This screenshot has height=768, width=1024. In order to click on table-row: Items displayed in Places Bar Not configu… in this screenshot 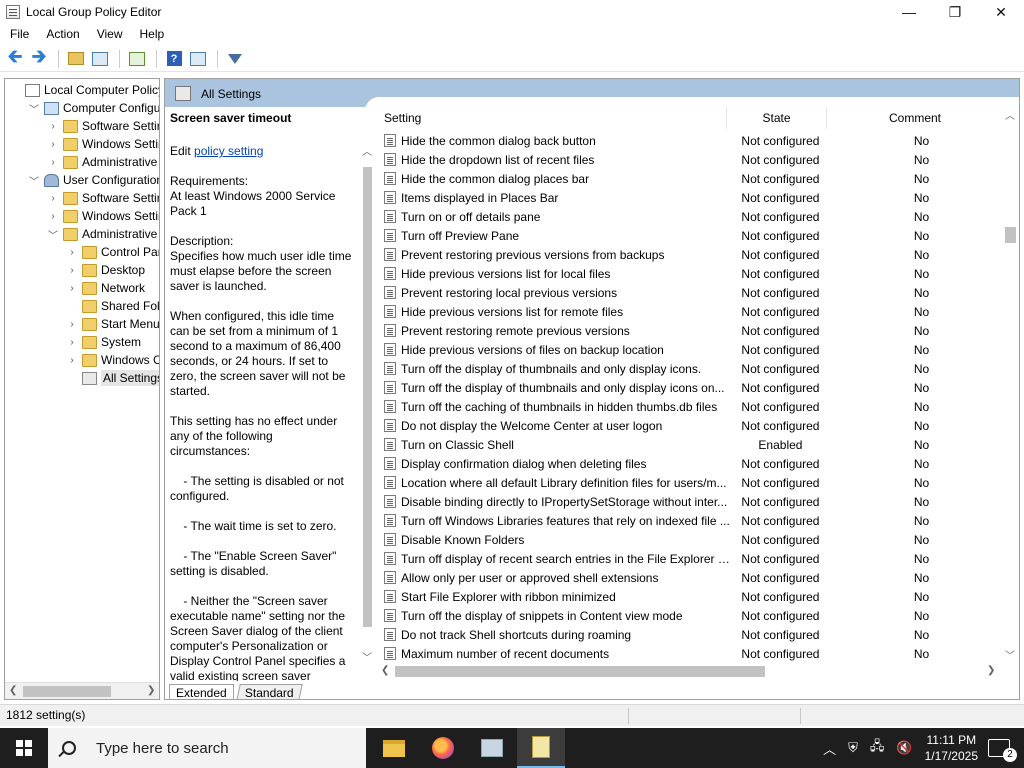, I will do `click(692, 197)`.